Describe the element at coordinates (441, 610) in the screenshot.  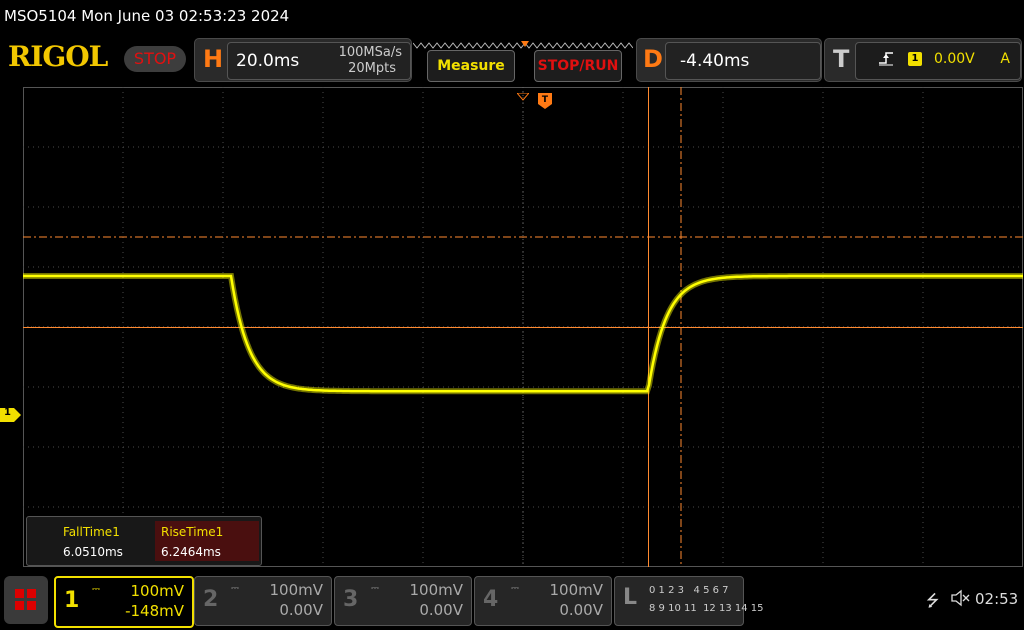
I see `channel3-offset: 0.00V` at that location.